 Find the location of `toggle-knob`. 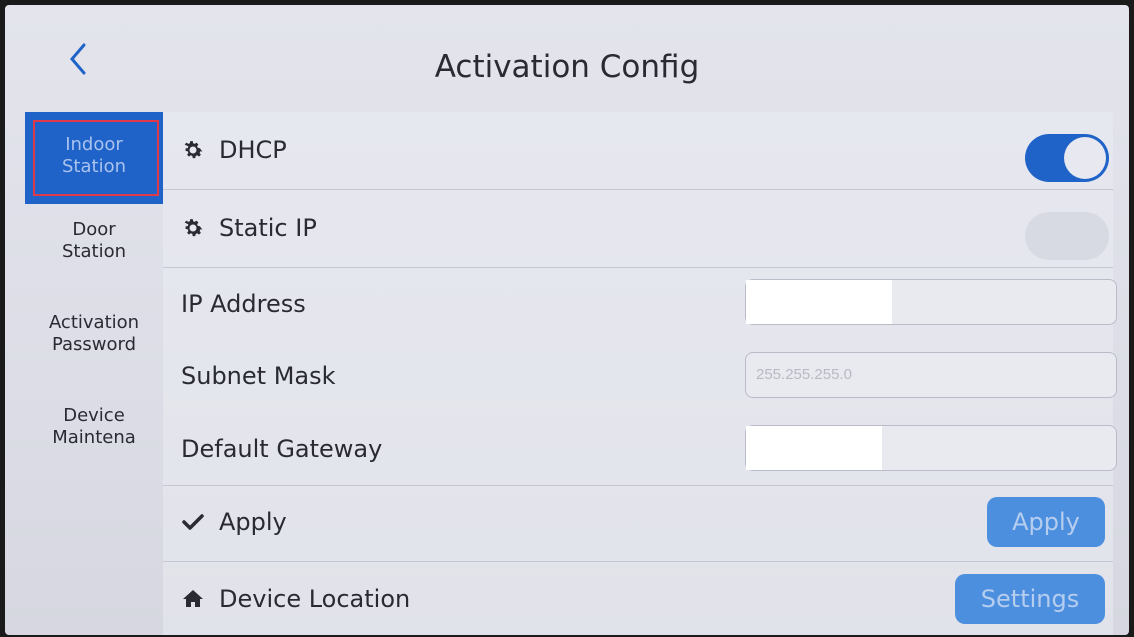

toggle-knob is located at coordinates (1085, 158).